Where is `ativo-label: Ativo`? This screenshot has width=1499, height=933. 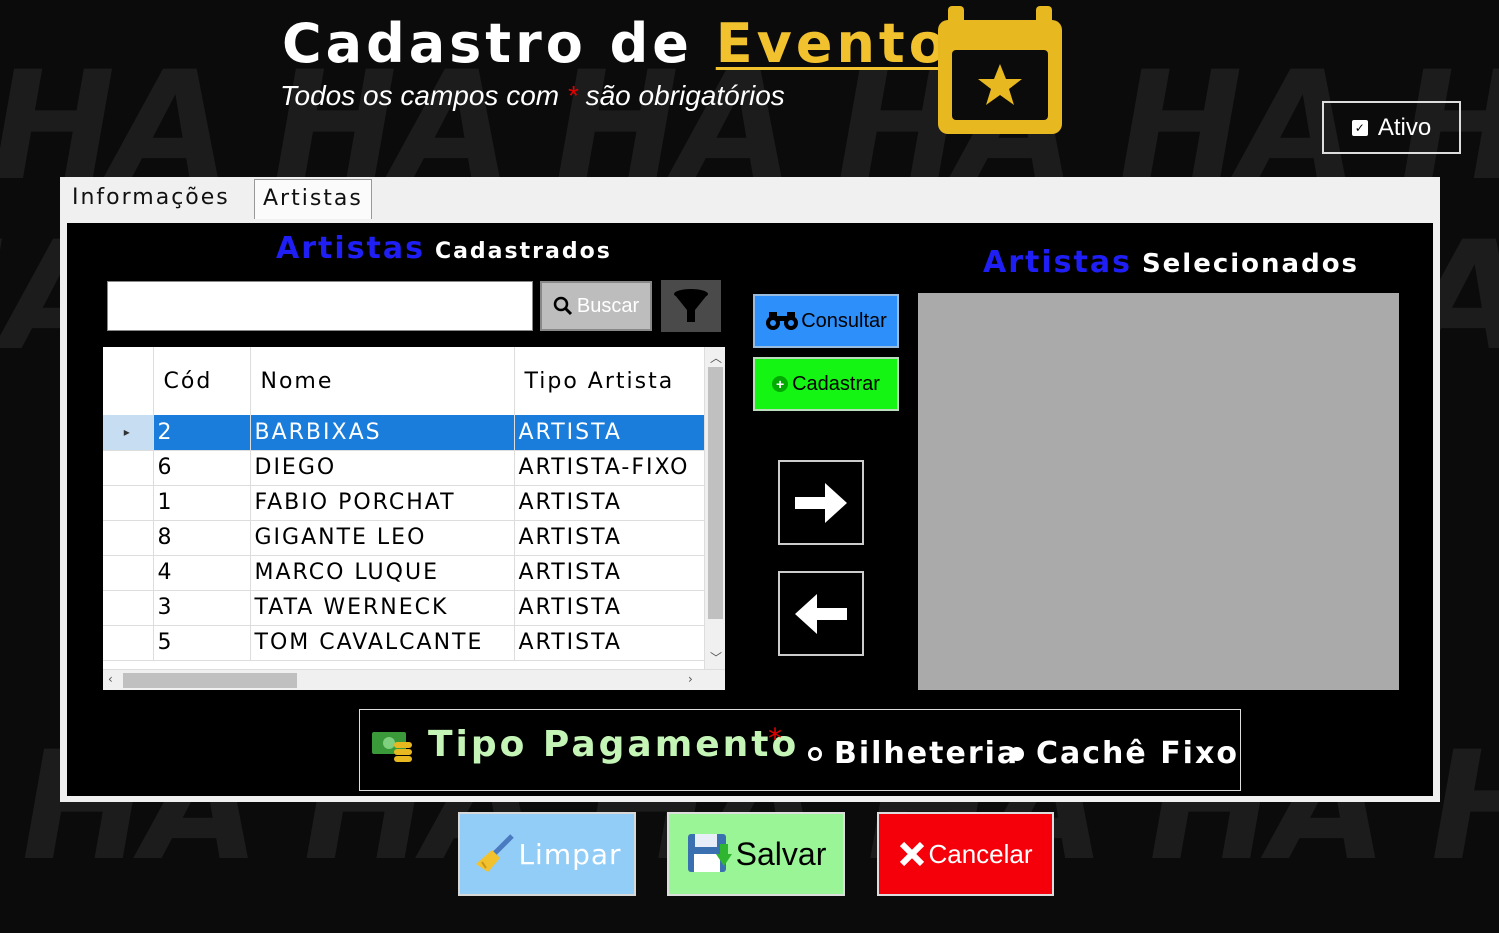
ativo-label: Ativo is located at coordinates (1404, 127).